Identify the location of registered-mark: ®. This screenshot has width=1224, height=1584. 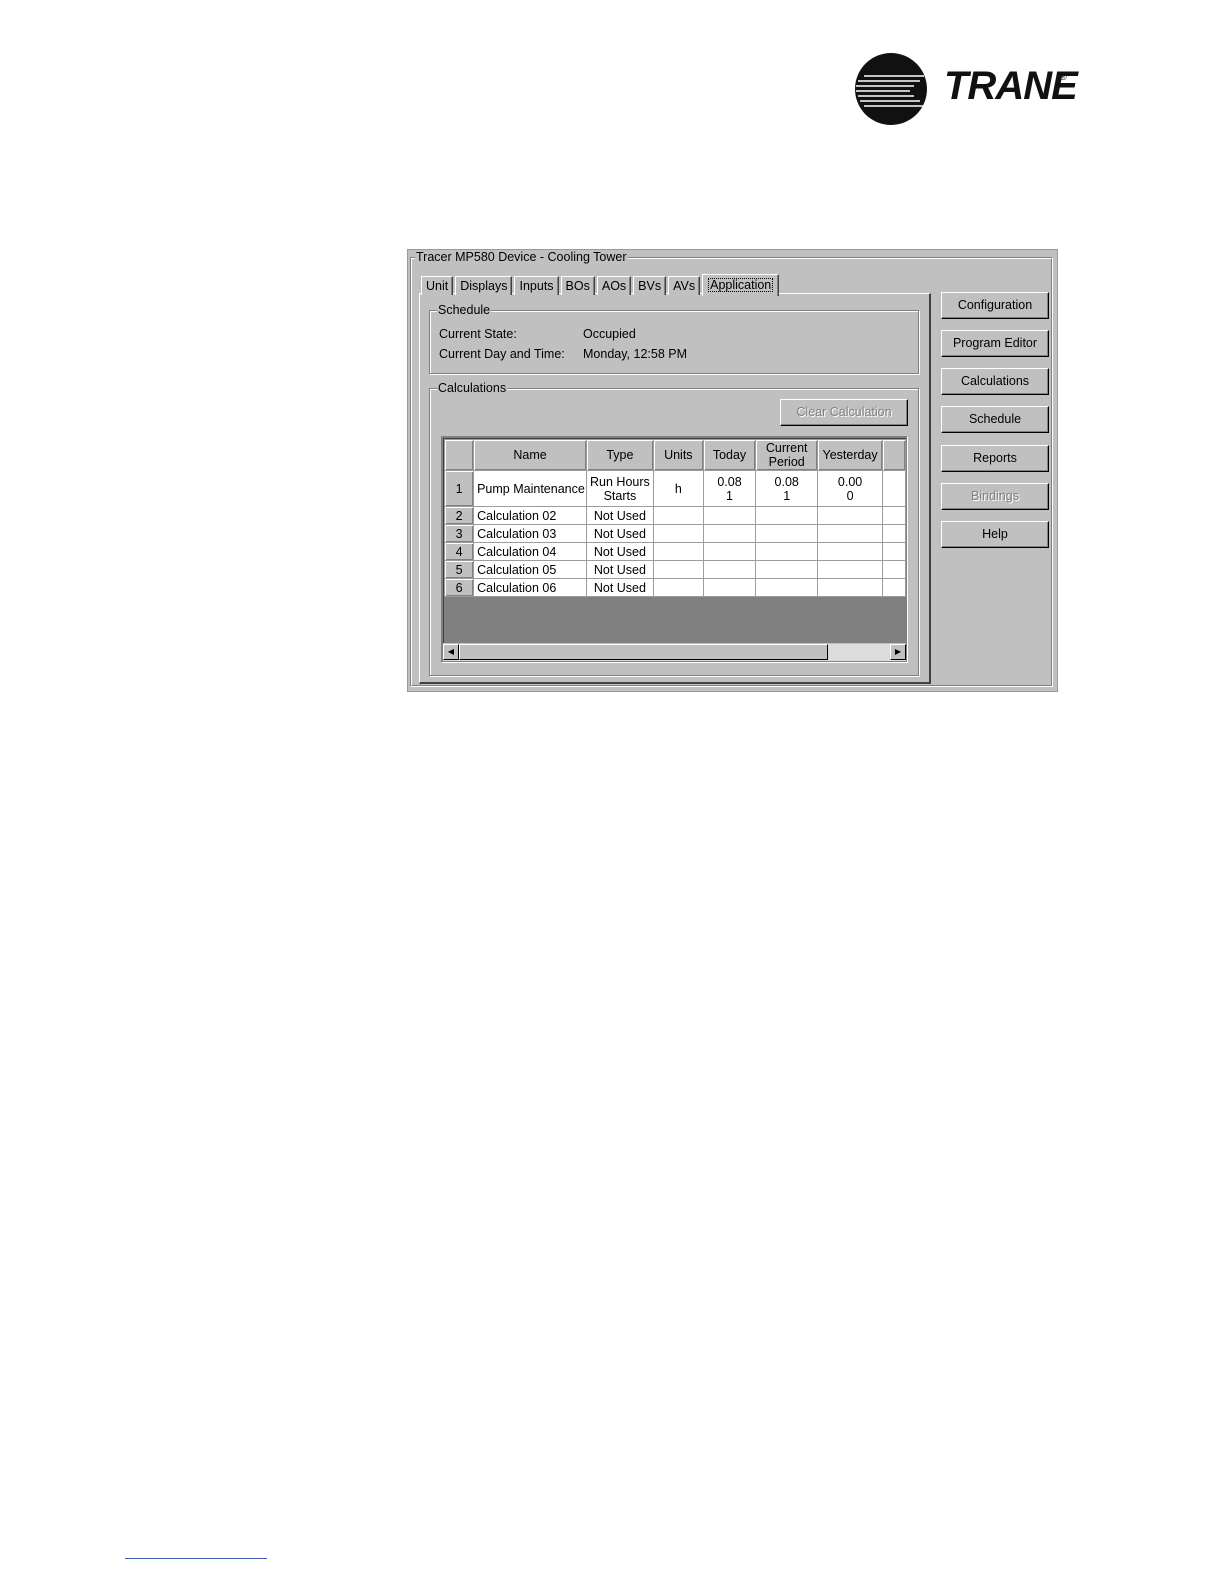
(1063, 77).